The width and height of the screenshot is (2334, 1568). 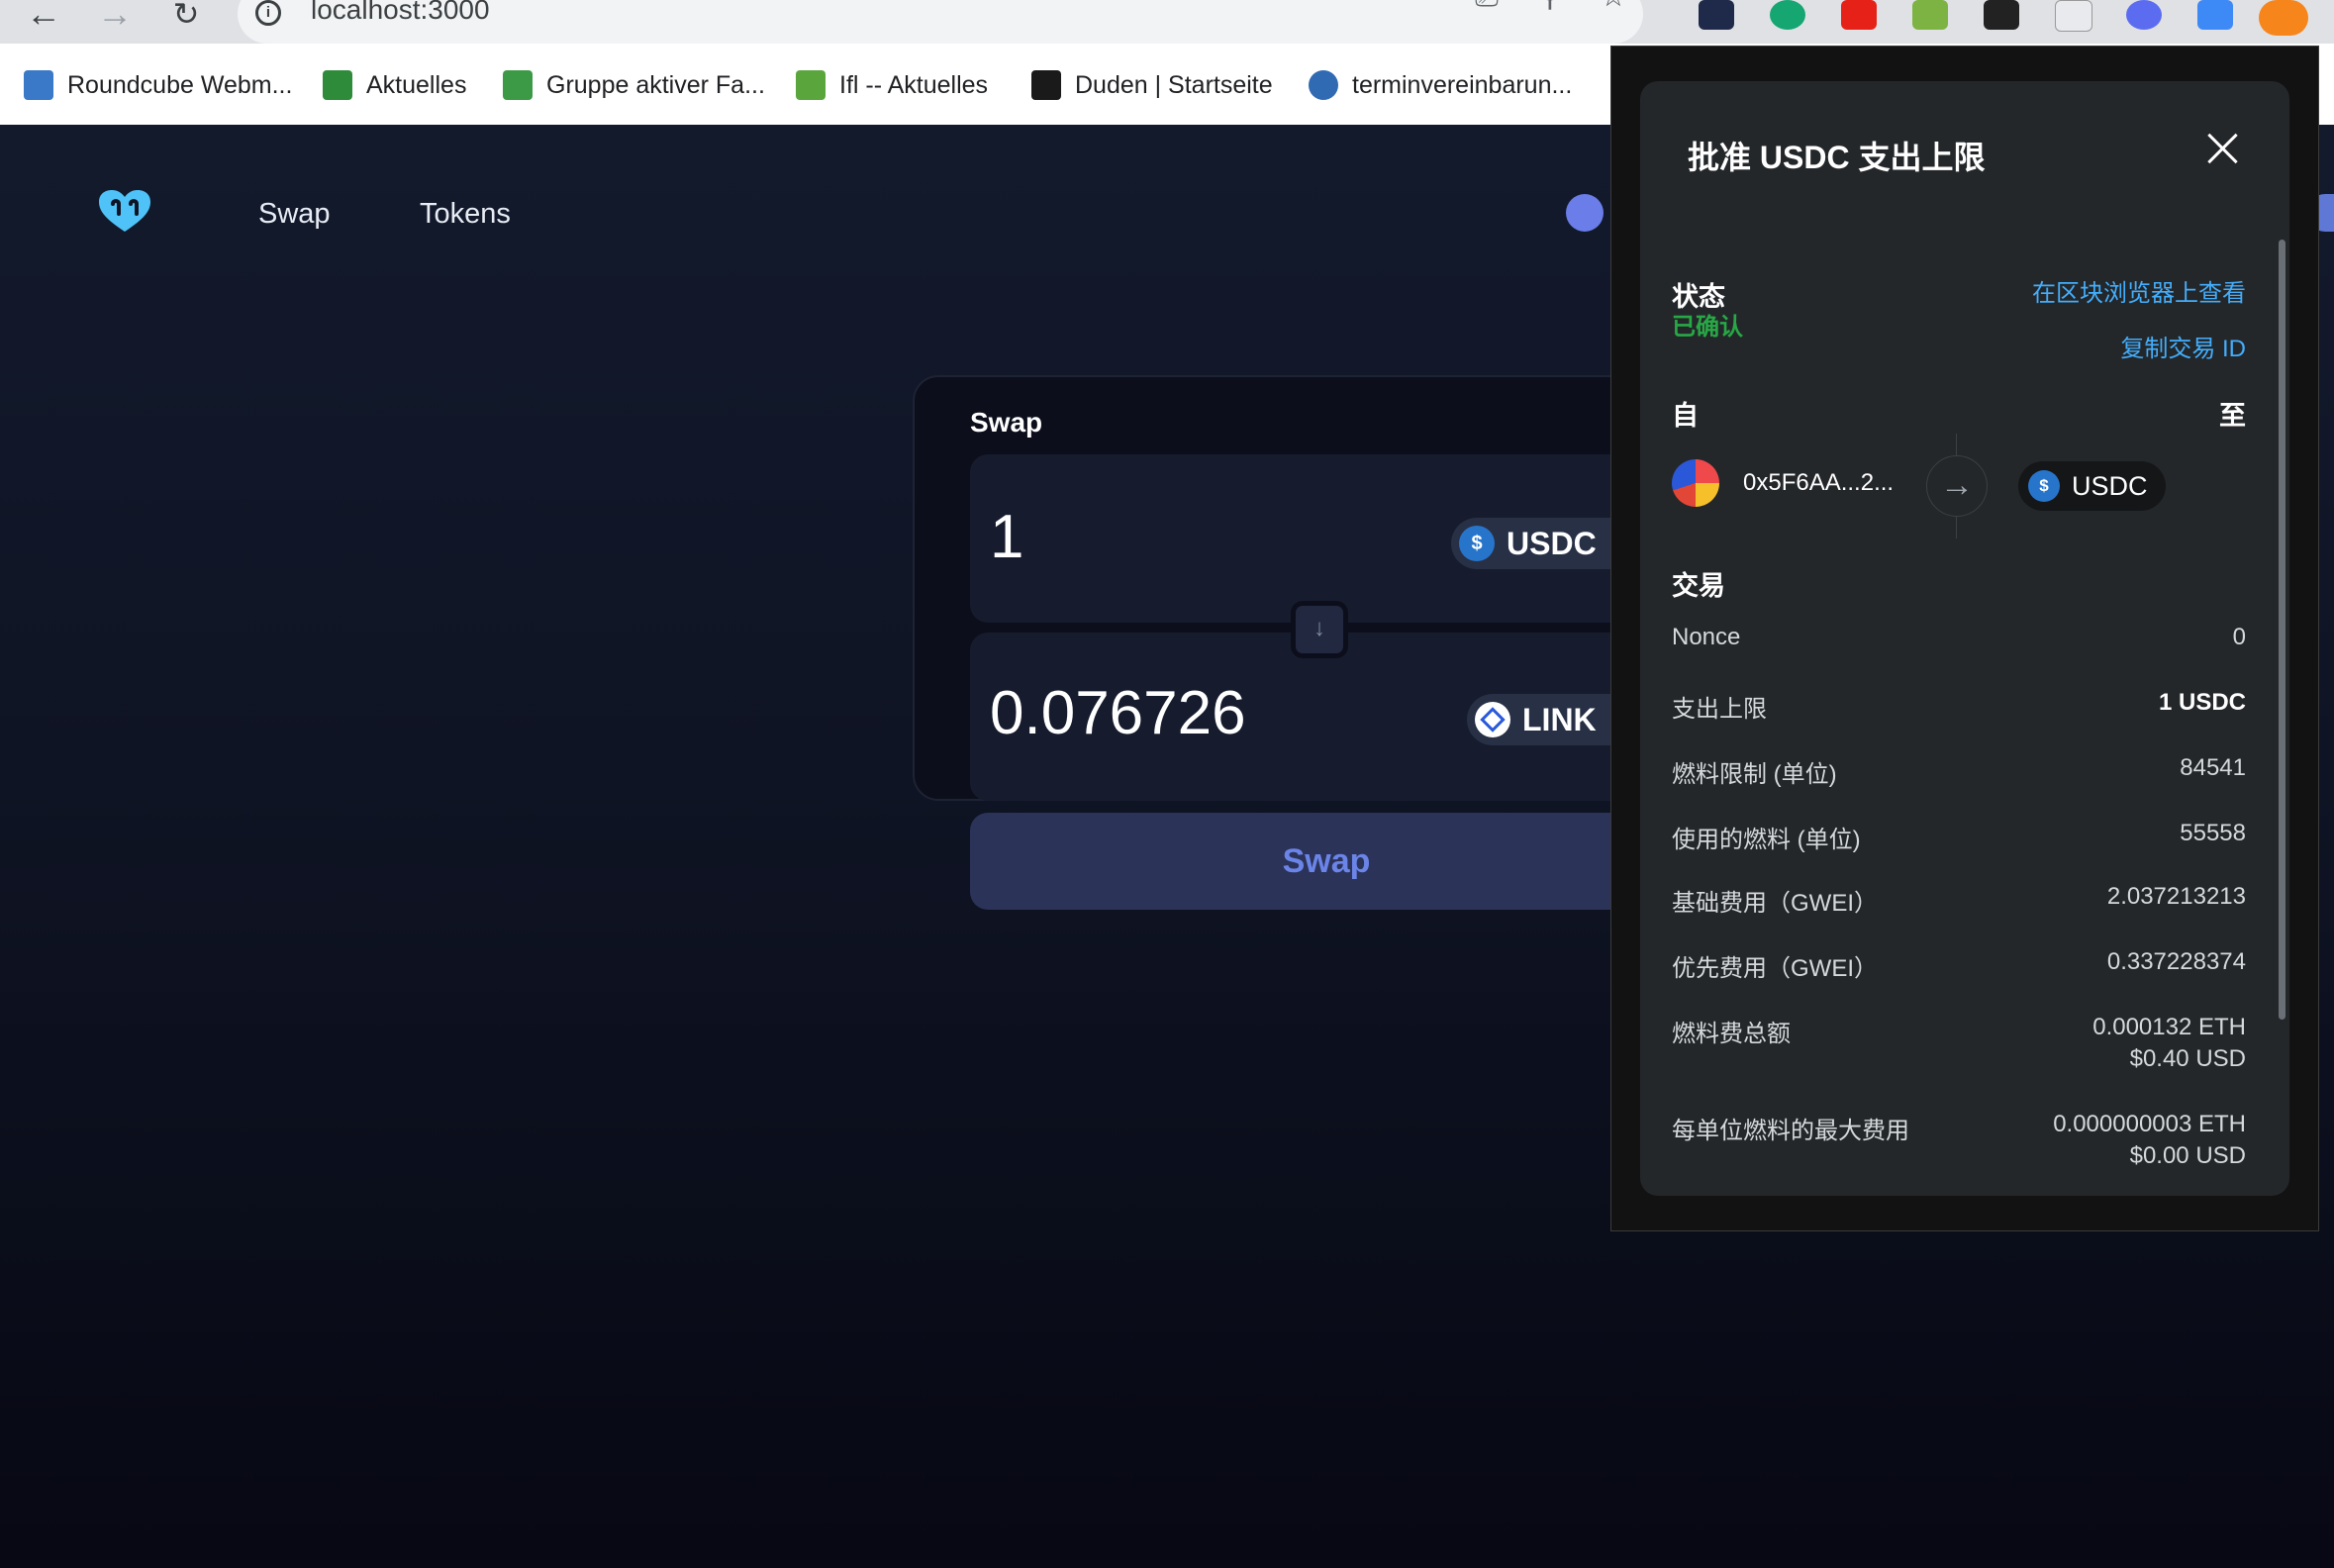 What do you see at coordinates (1775, 903) in the screenshot?
I see `detail-label-base-fee: 基础费用（GWEI）` at bounding box center [1775, 903].